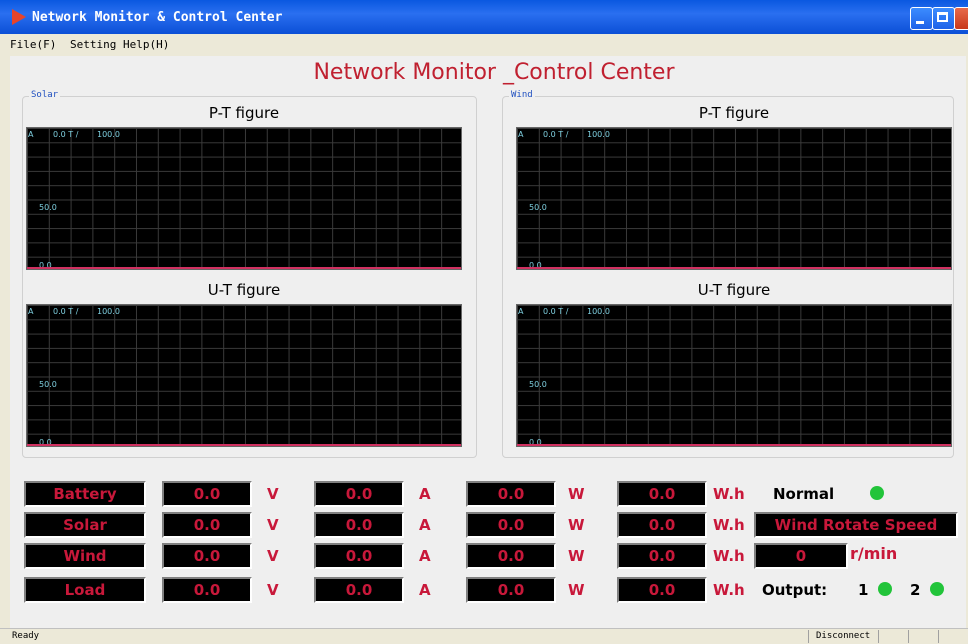 This screenshot has width=968, height=644. I want to click on wind-energy: 0.0, so click(662, 556).